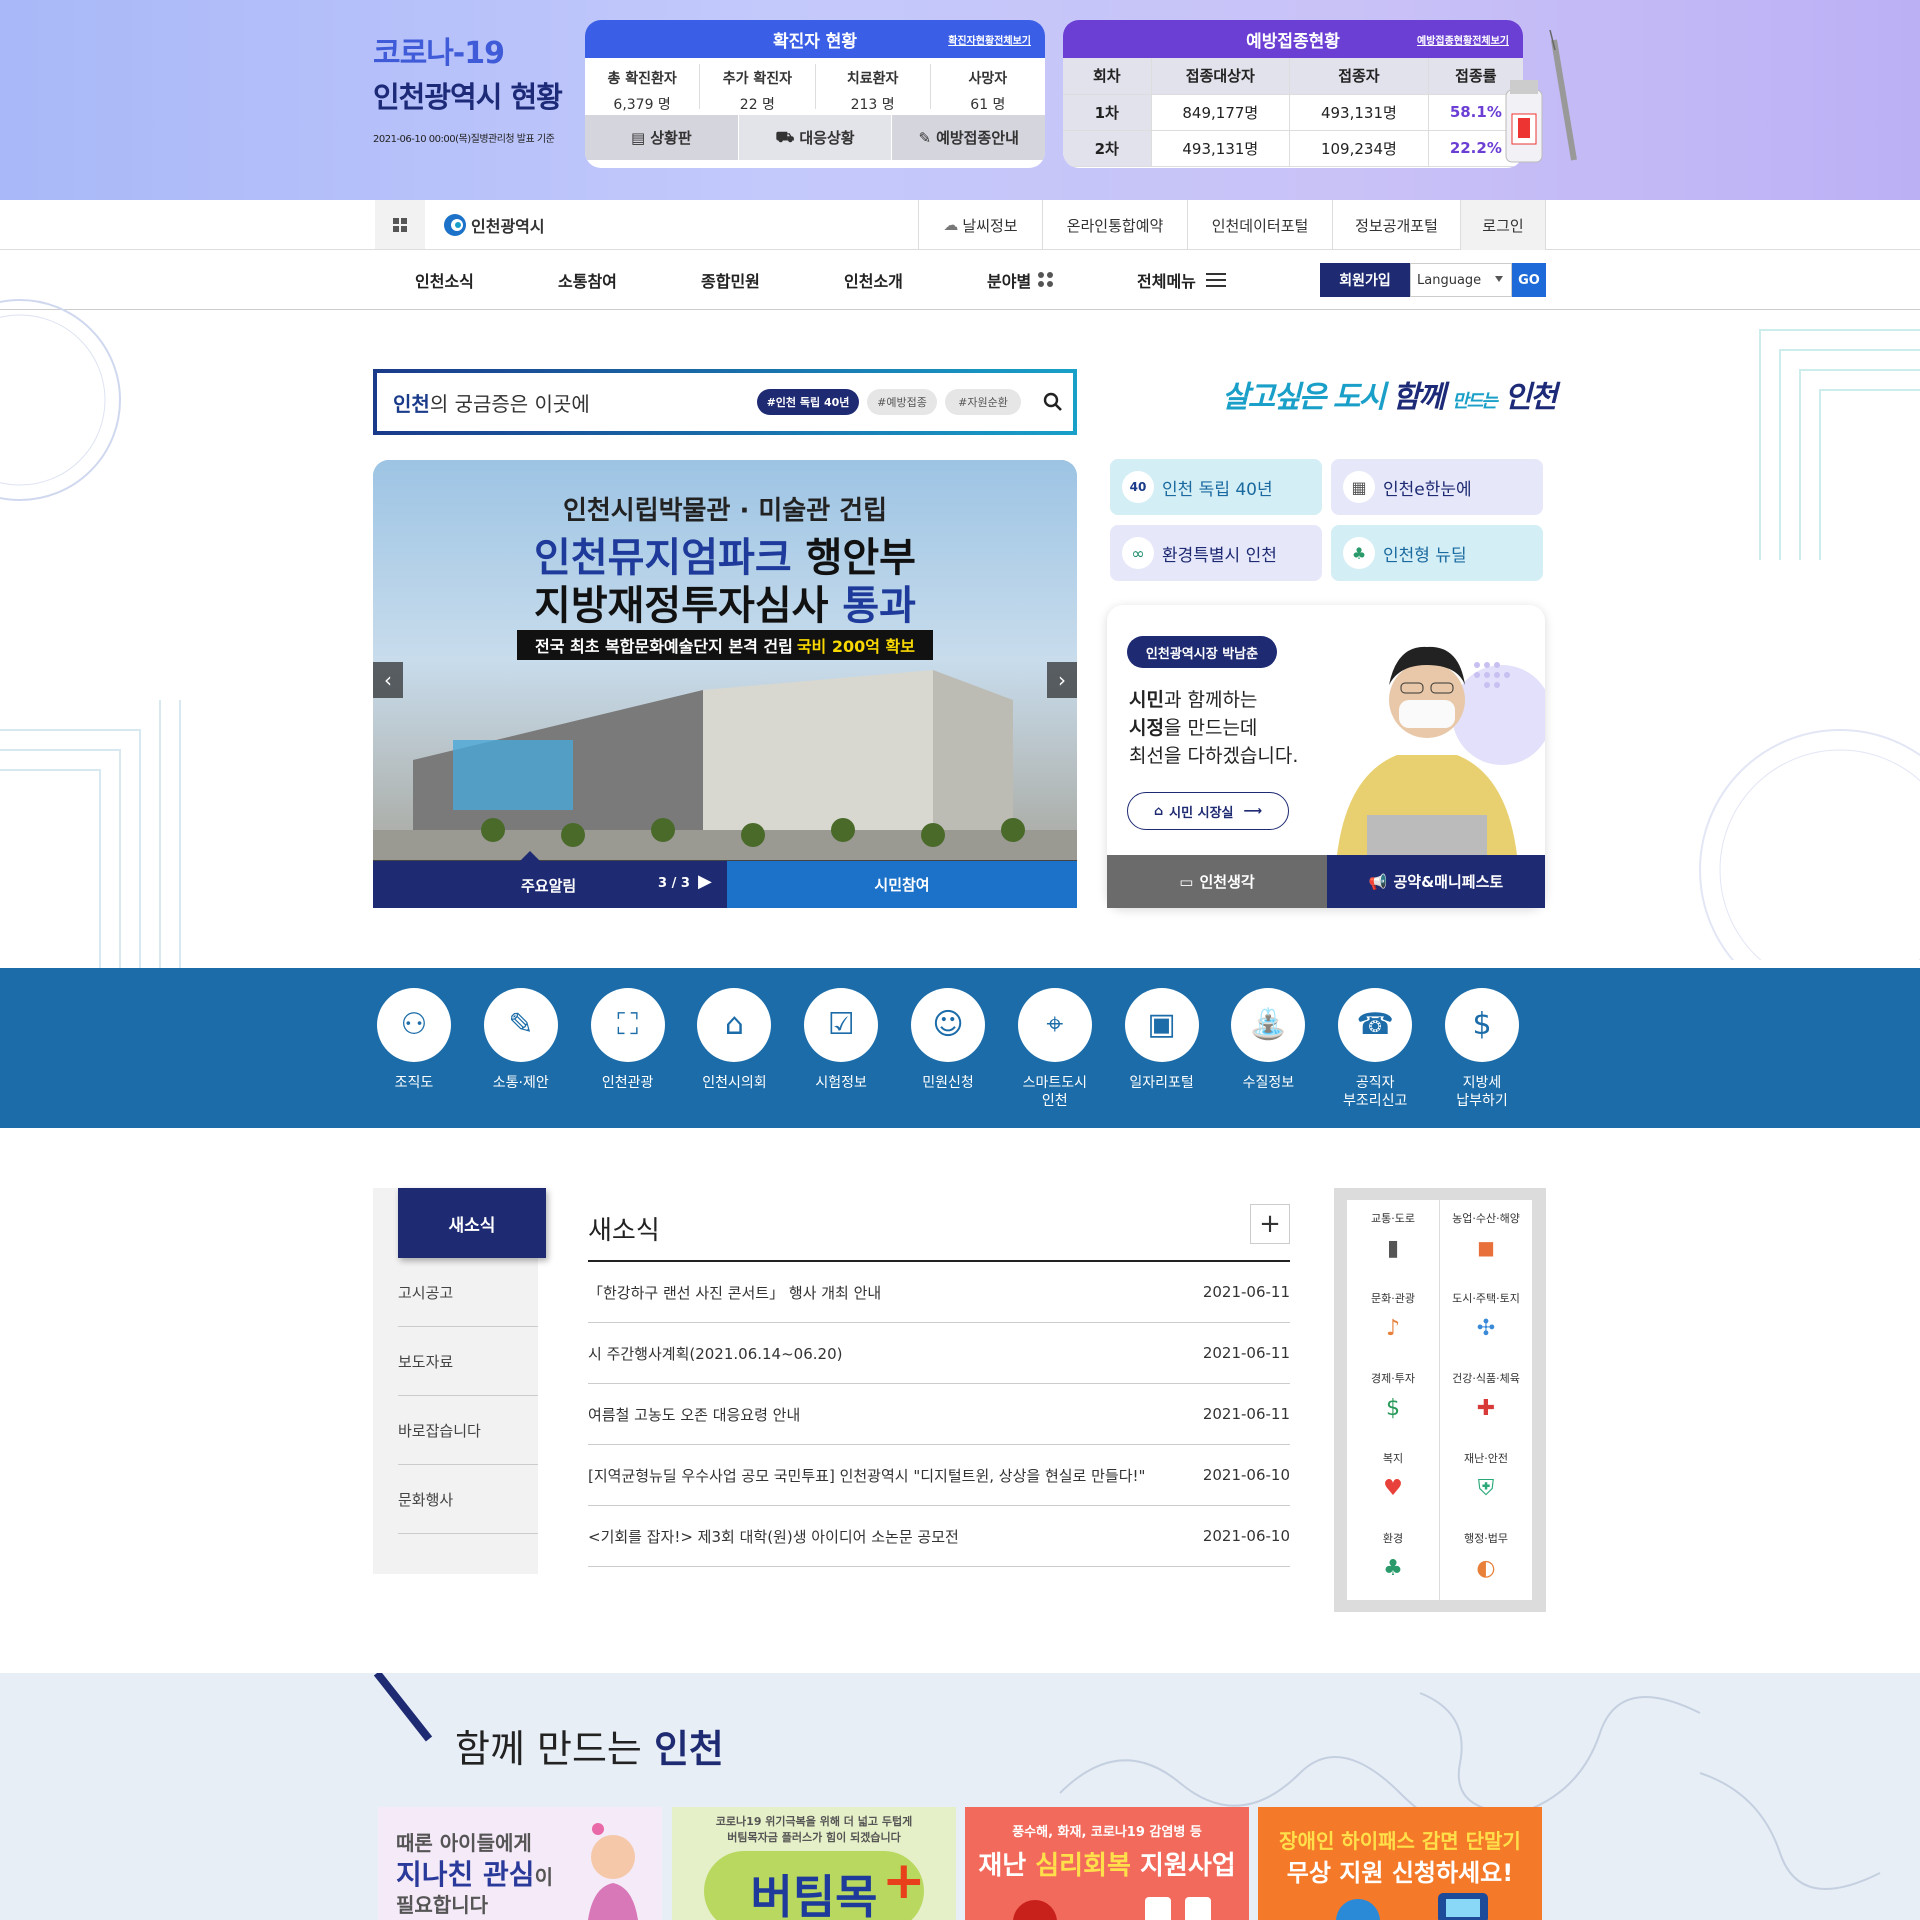 The height and width of the screenshot is (1920, 1920). Describe the element at coordinates (734, 1040) in the screenshot. I see `service-council-building: ⌂ 인천시의회` at that location.